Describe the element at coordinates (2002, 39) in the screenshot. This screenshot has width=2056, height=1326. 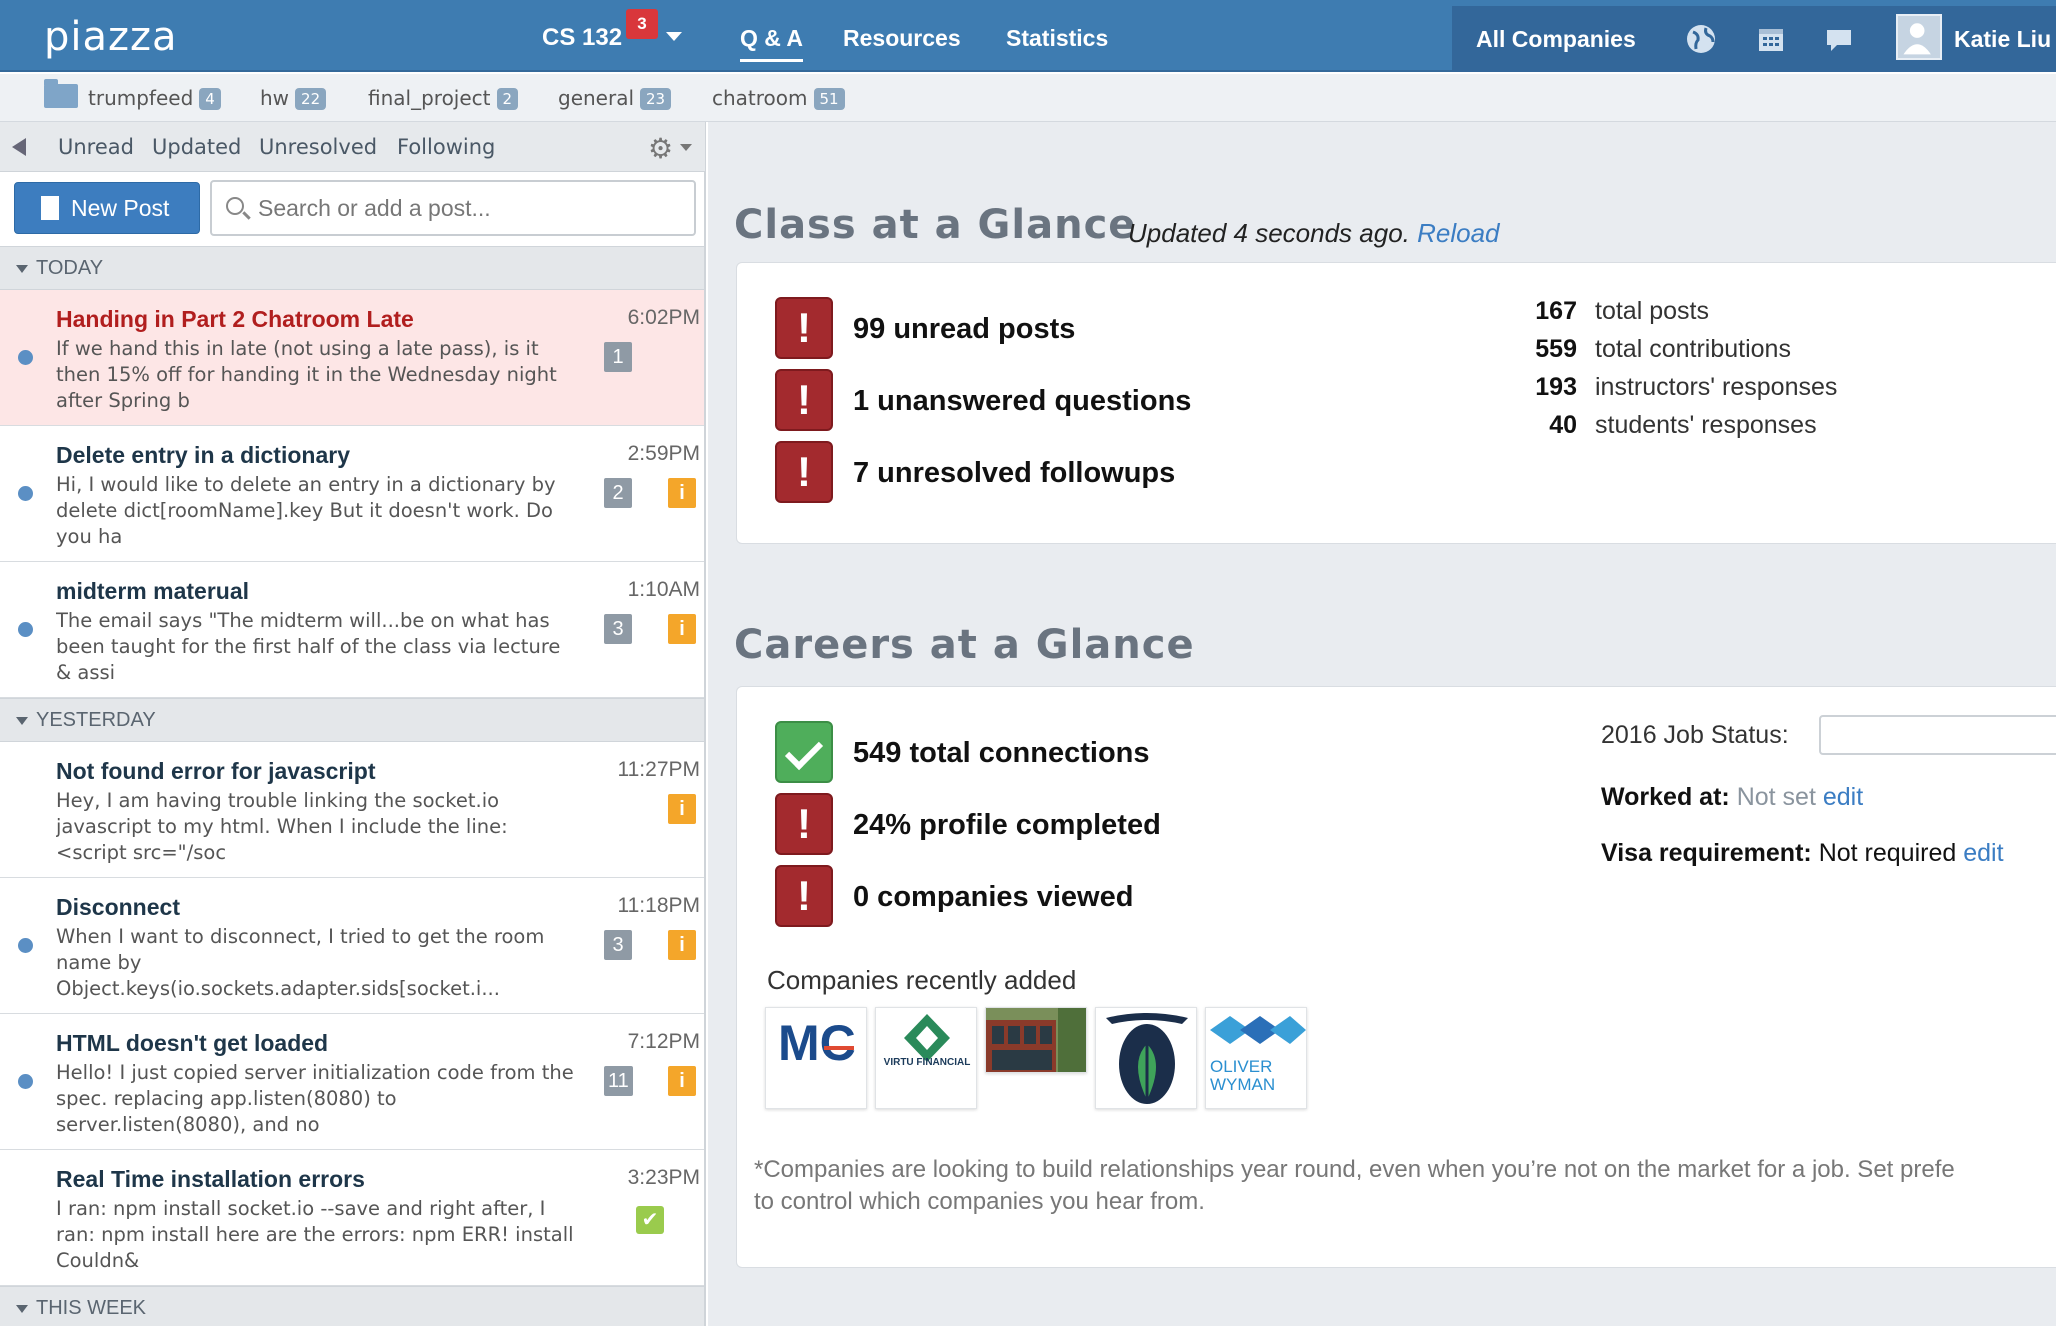
I see `user-name: Katie Liu` at that location.